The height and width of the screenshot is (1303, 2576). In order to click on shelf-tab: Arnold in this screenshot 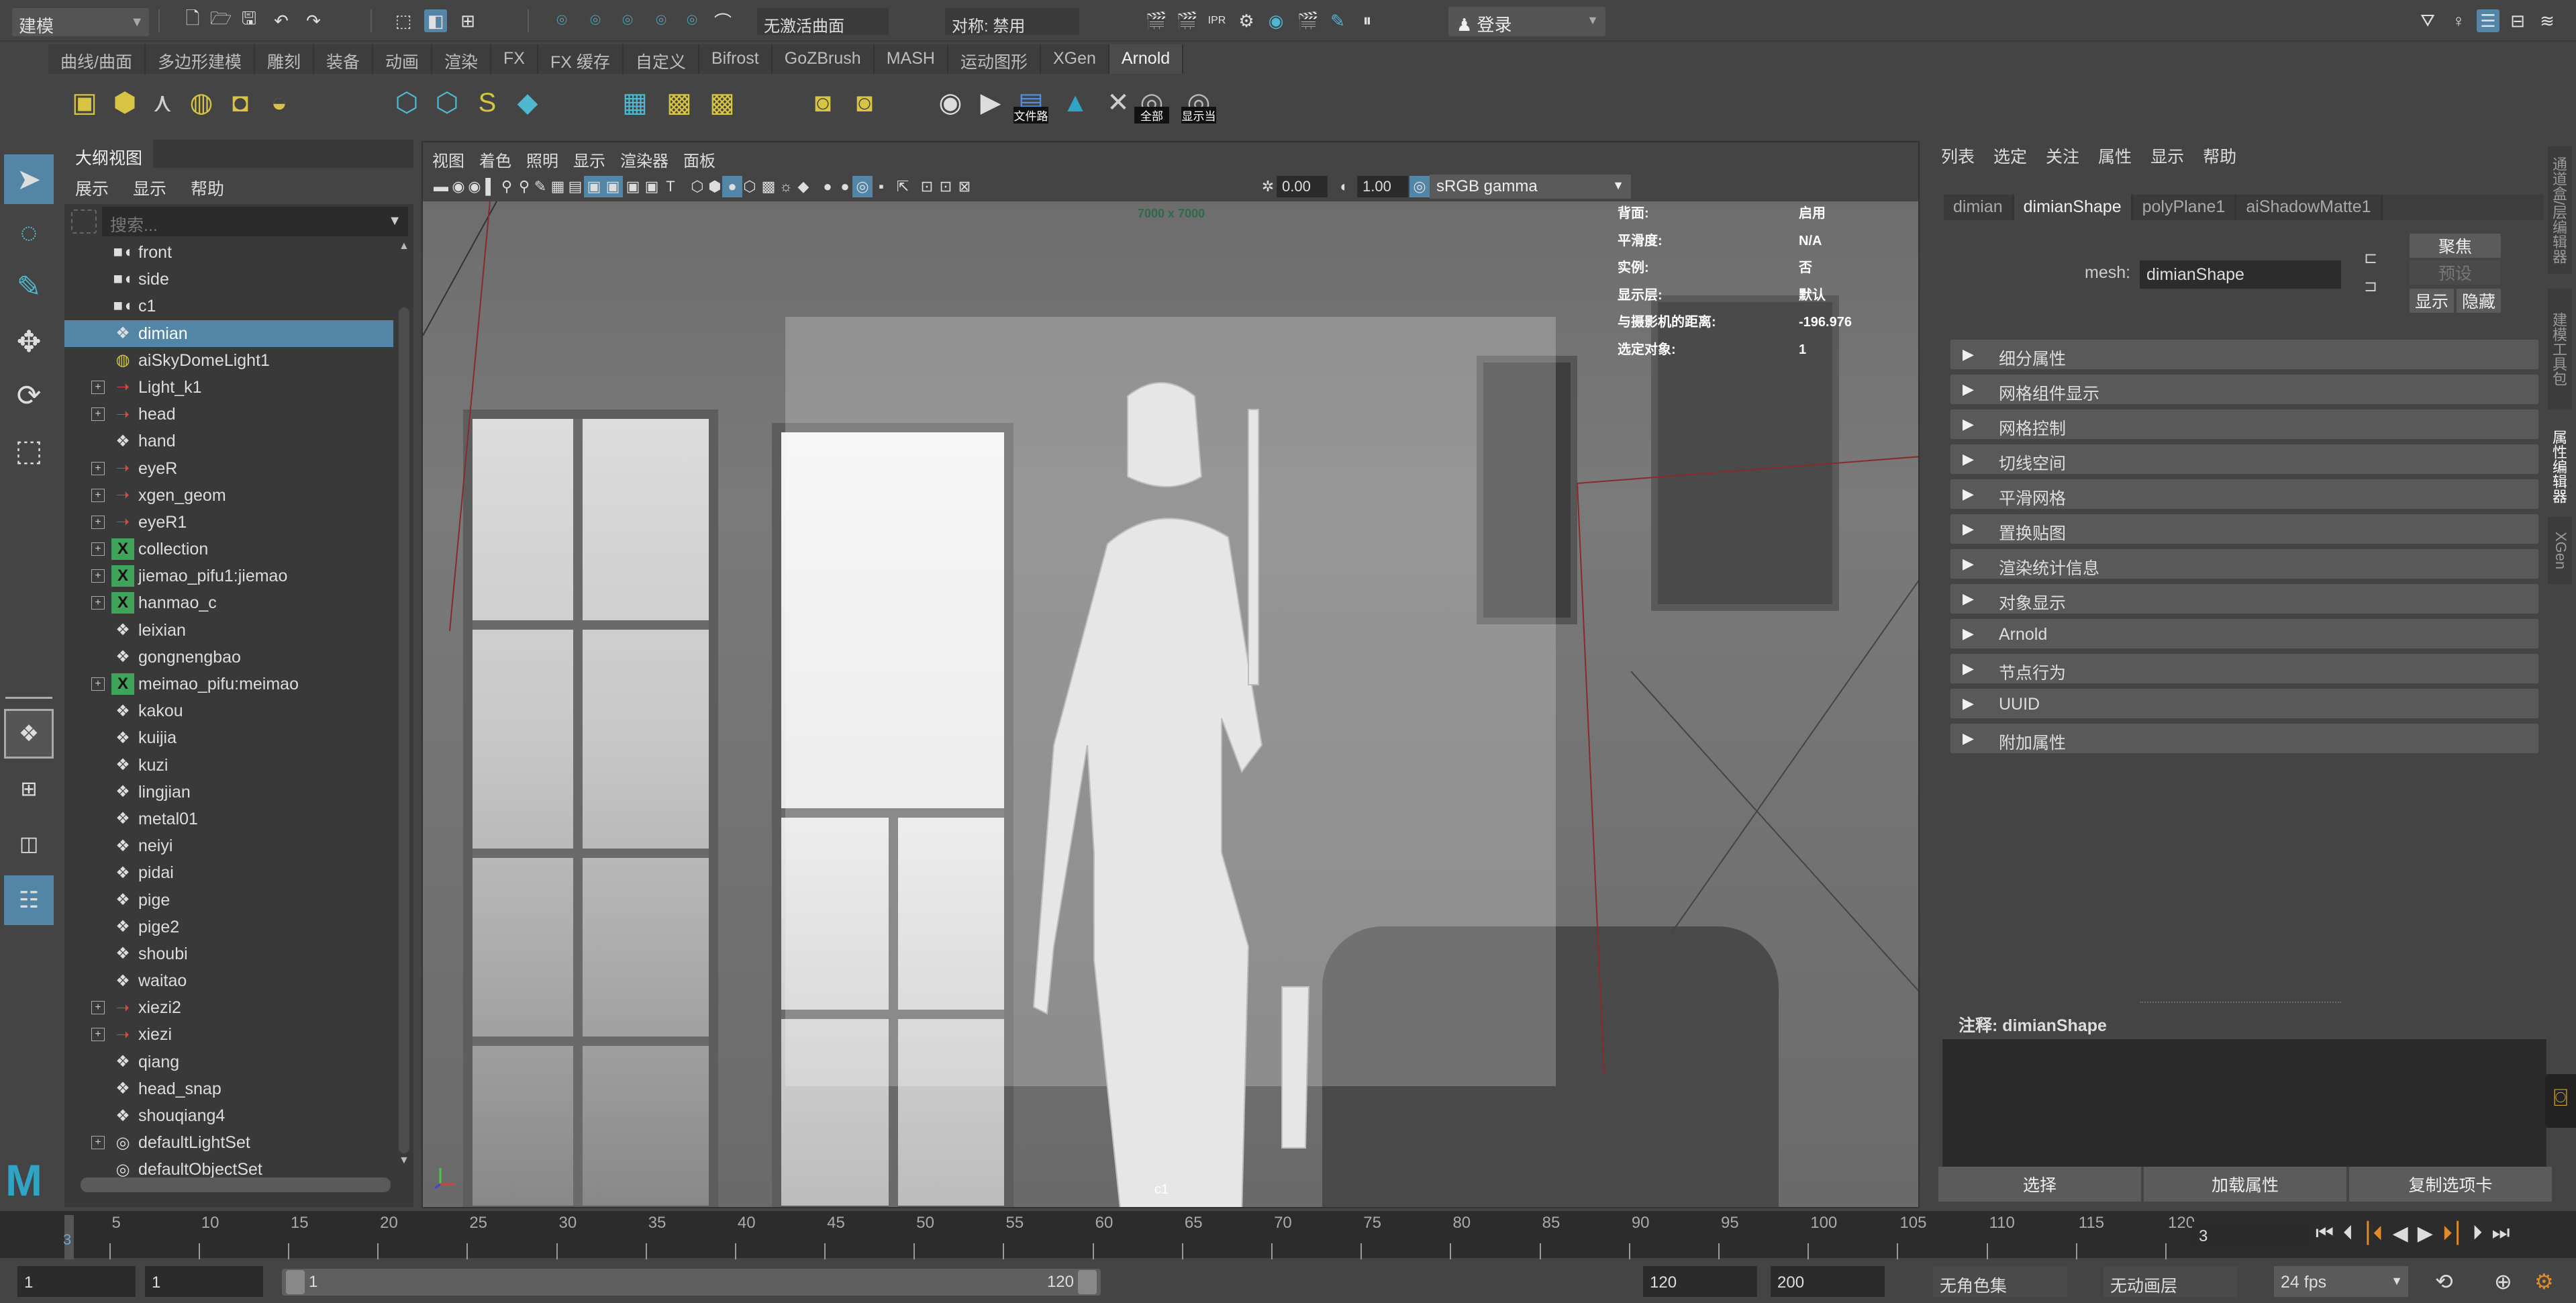, I will do `click(1146, 59)`.